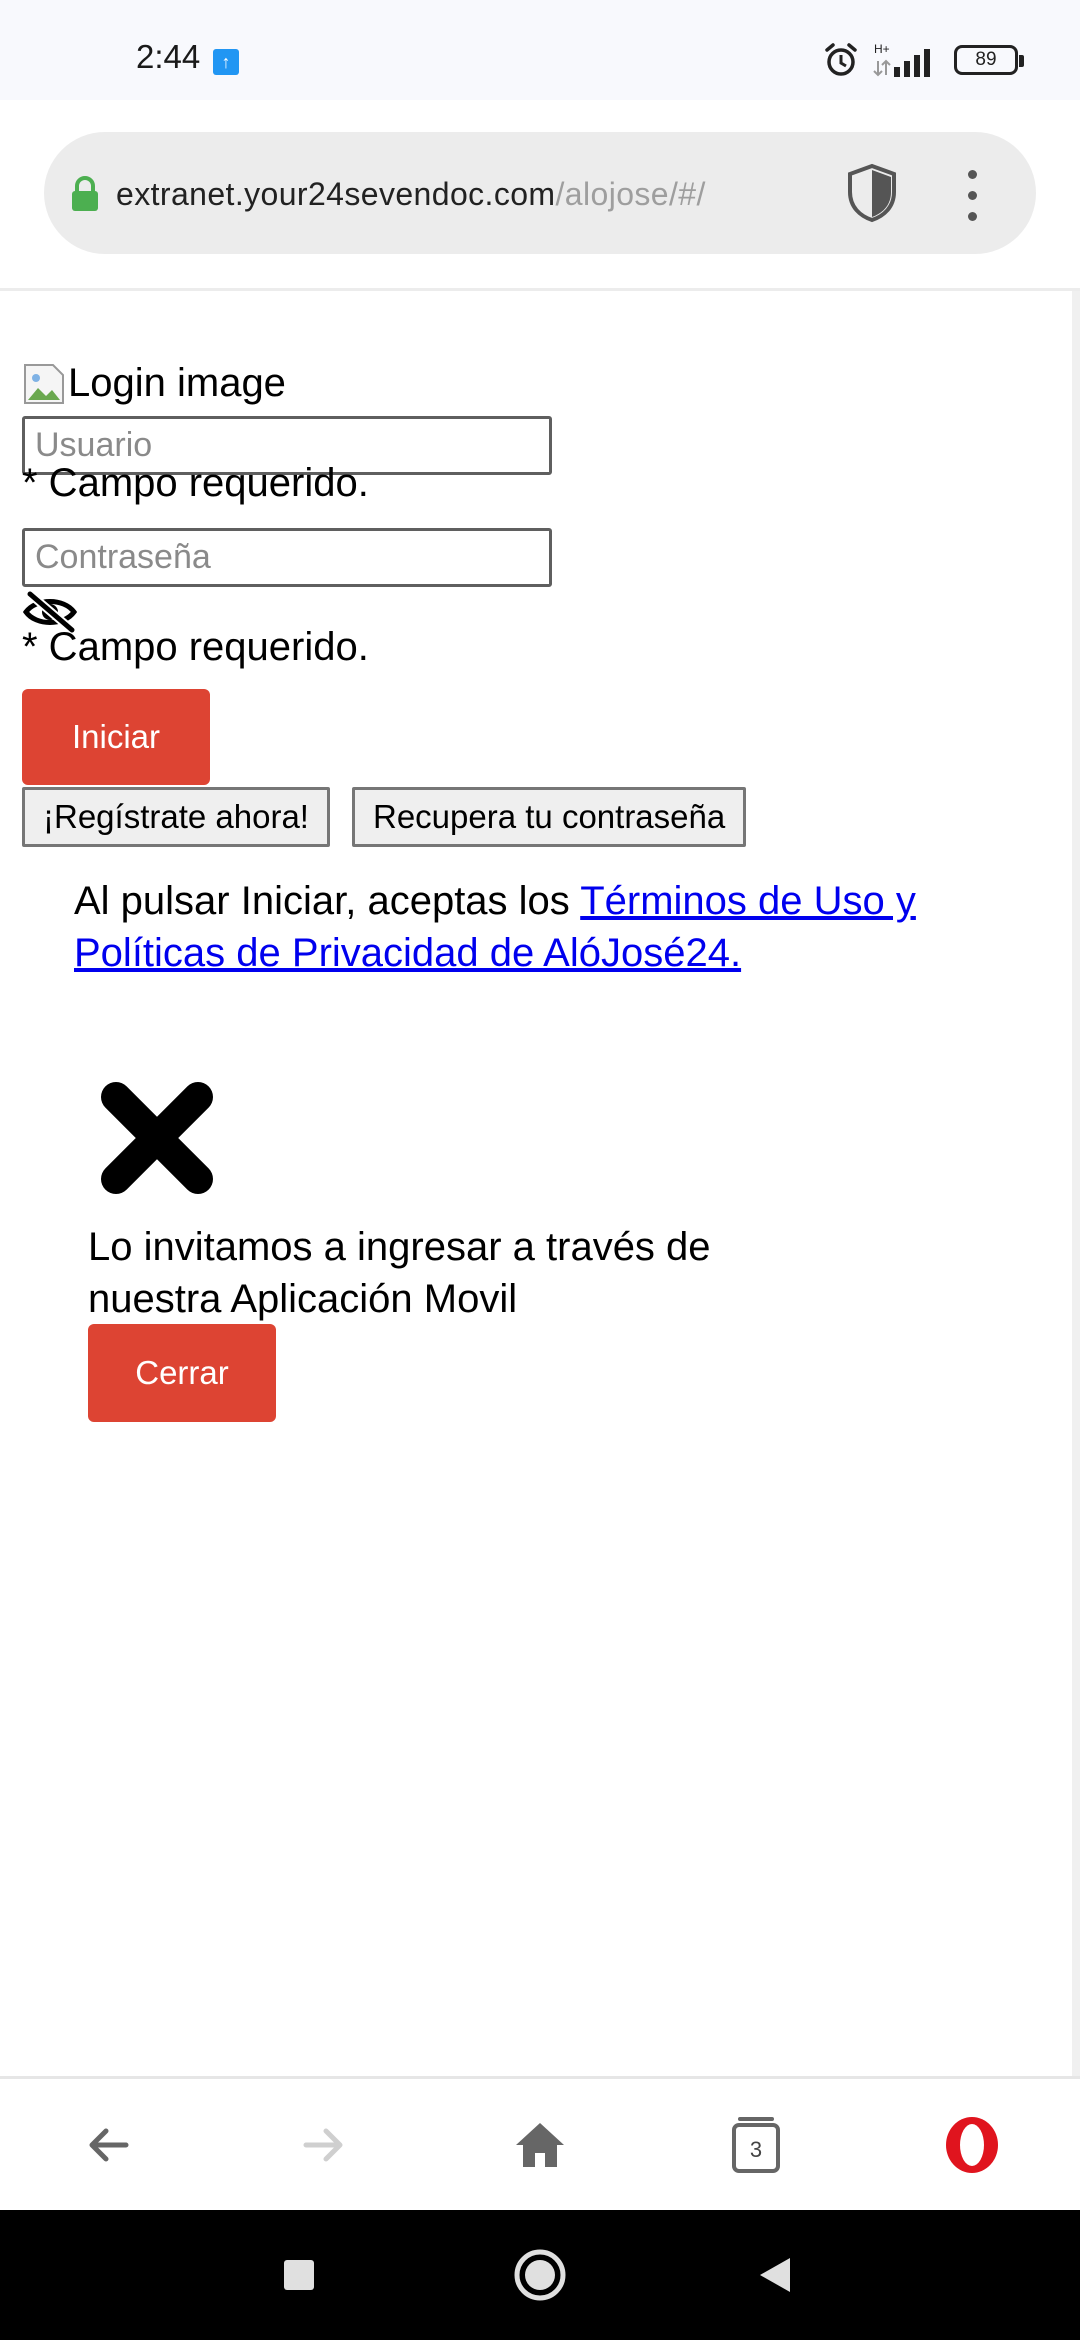  I want to click on register-button: ¡Regístrate ahora!, so click(176, 817).